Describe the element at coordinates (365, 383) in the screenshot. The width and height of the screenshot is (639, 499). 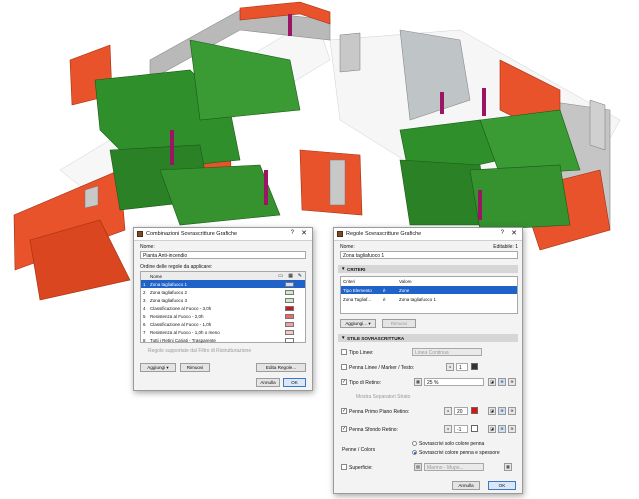
I see `tipo-retino-label: Tipo di Retino:` at that location.